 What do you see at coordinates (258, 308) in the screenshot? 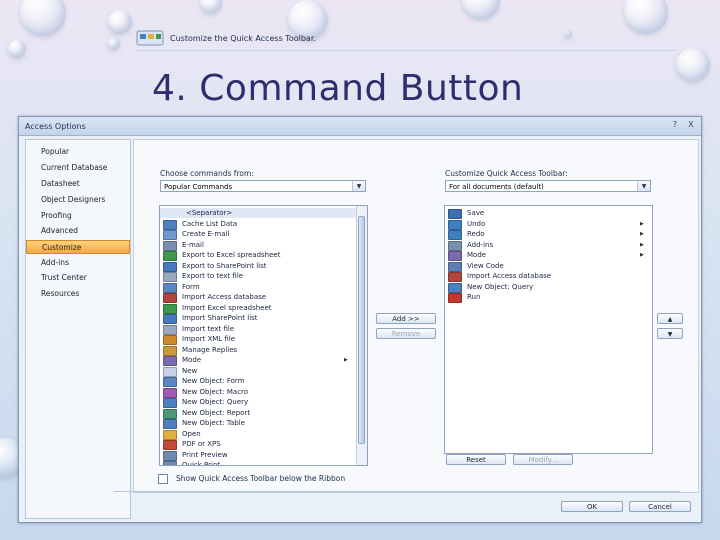
I see `list-item: Import Excel spreadsheet` at bounding box center [258, 308].